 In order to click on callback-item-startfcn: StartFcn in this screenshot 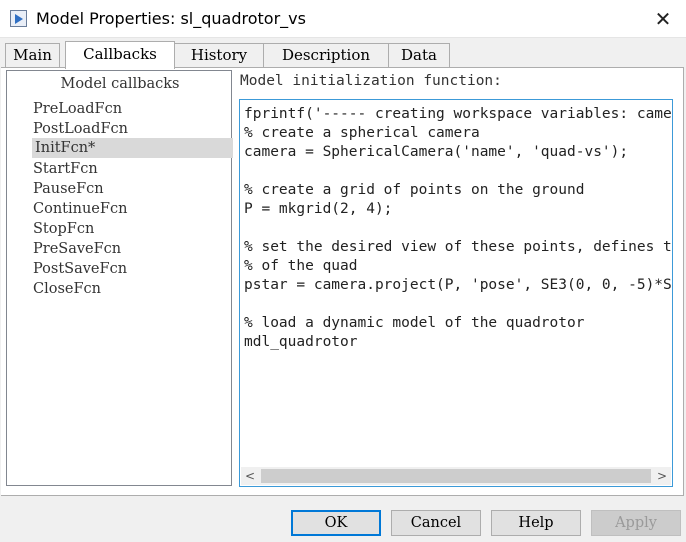, I will do `click(65, 169)`.